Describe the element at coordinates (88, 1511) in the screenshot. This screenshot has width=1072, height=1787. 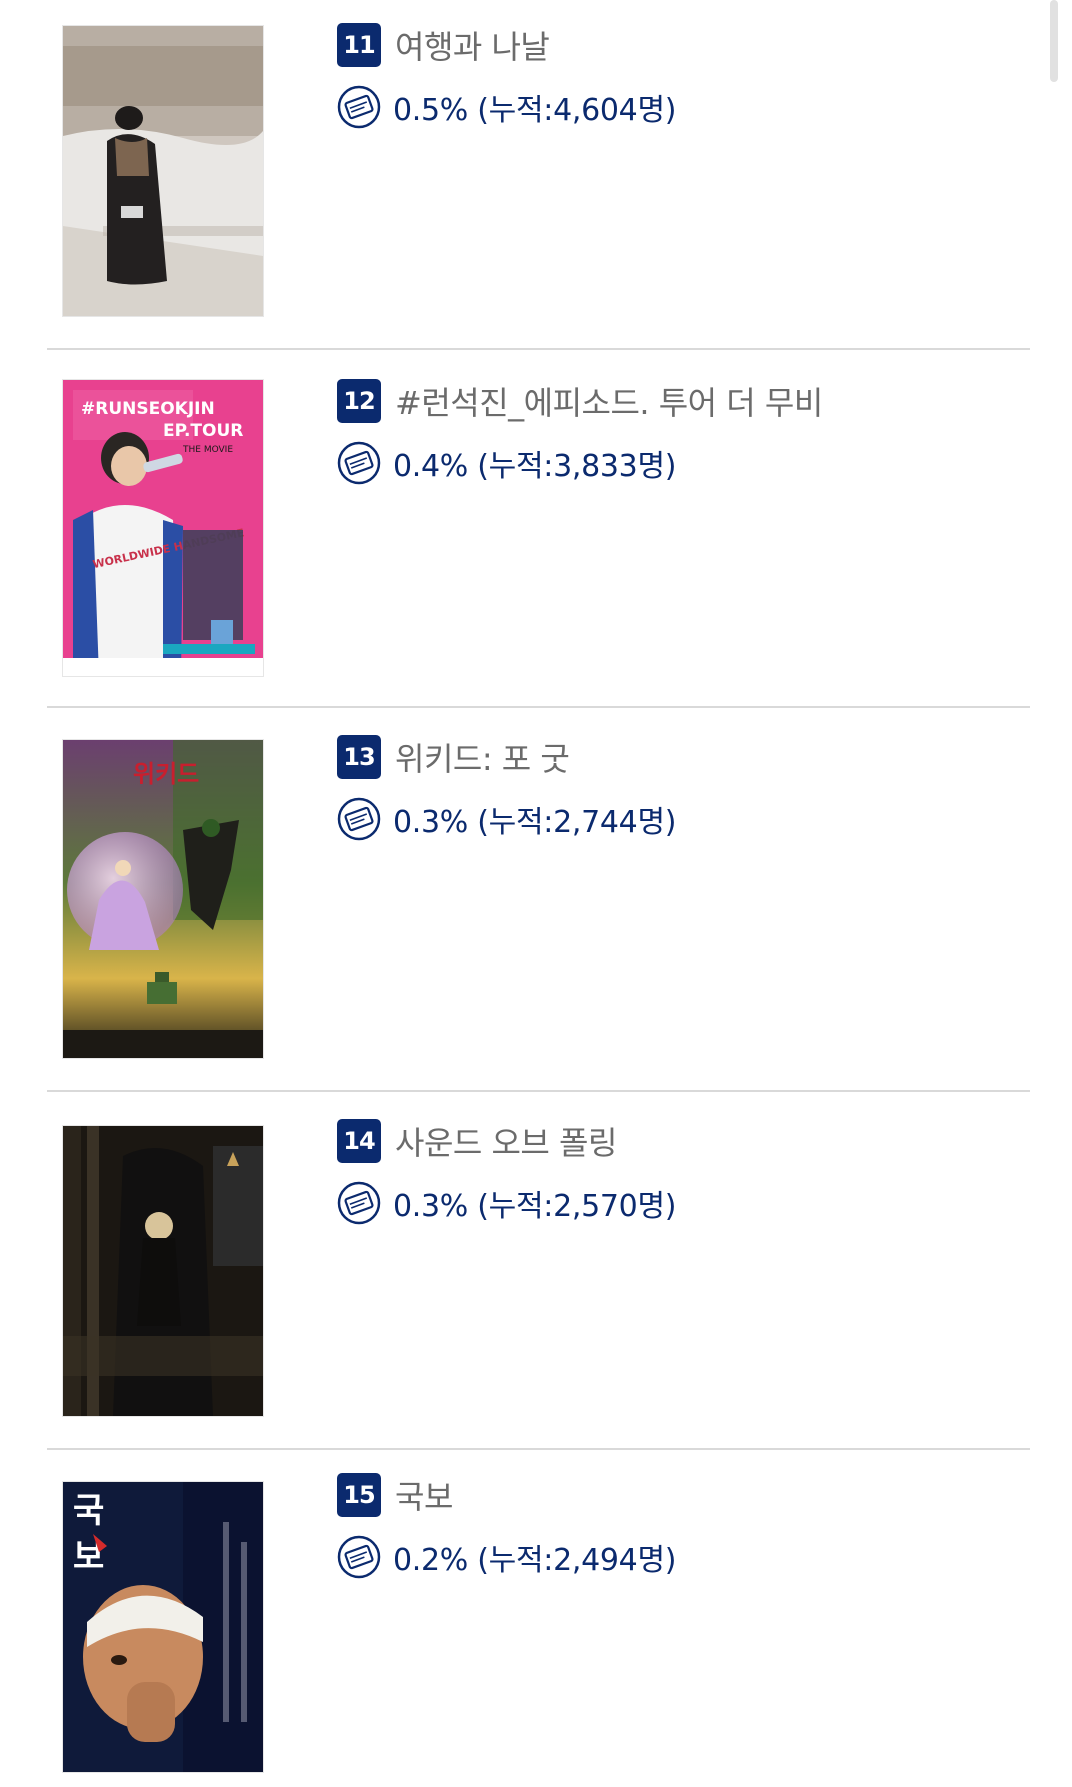
I see `poster-title-1: 국` at that location.